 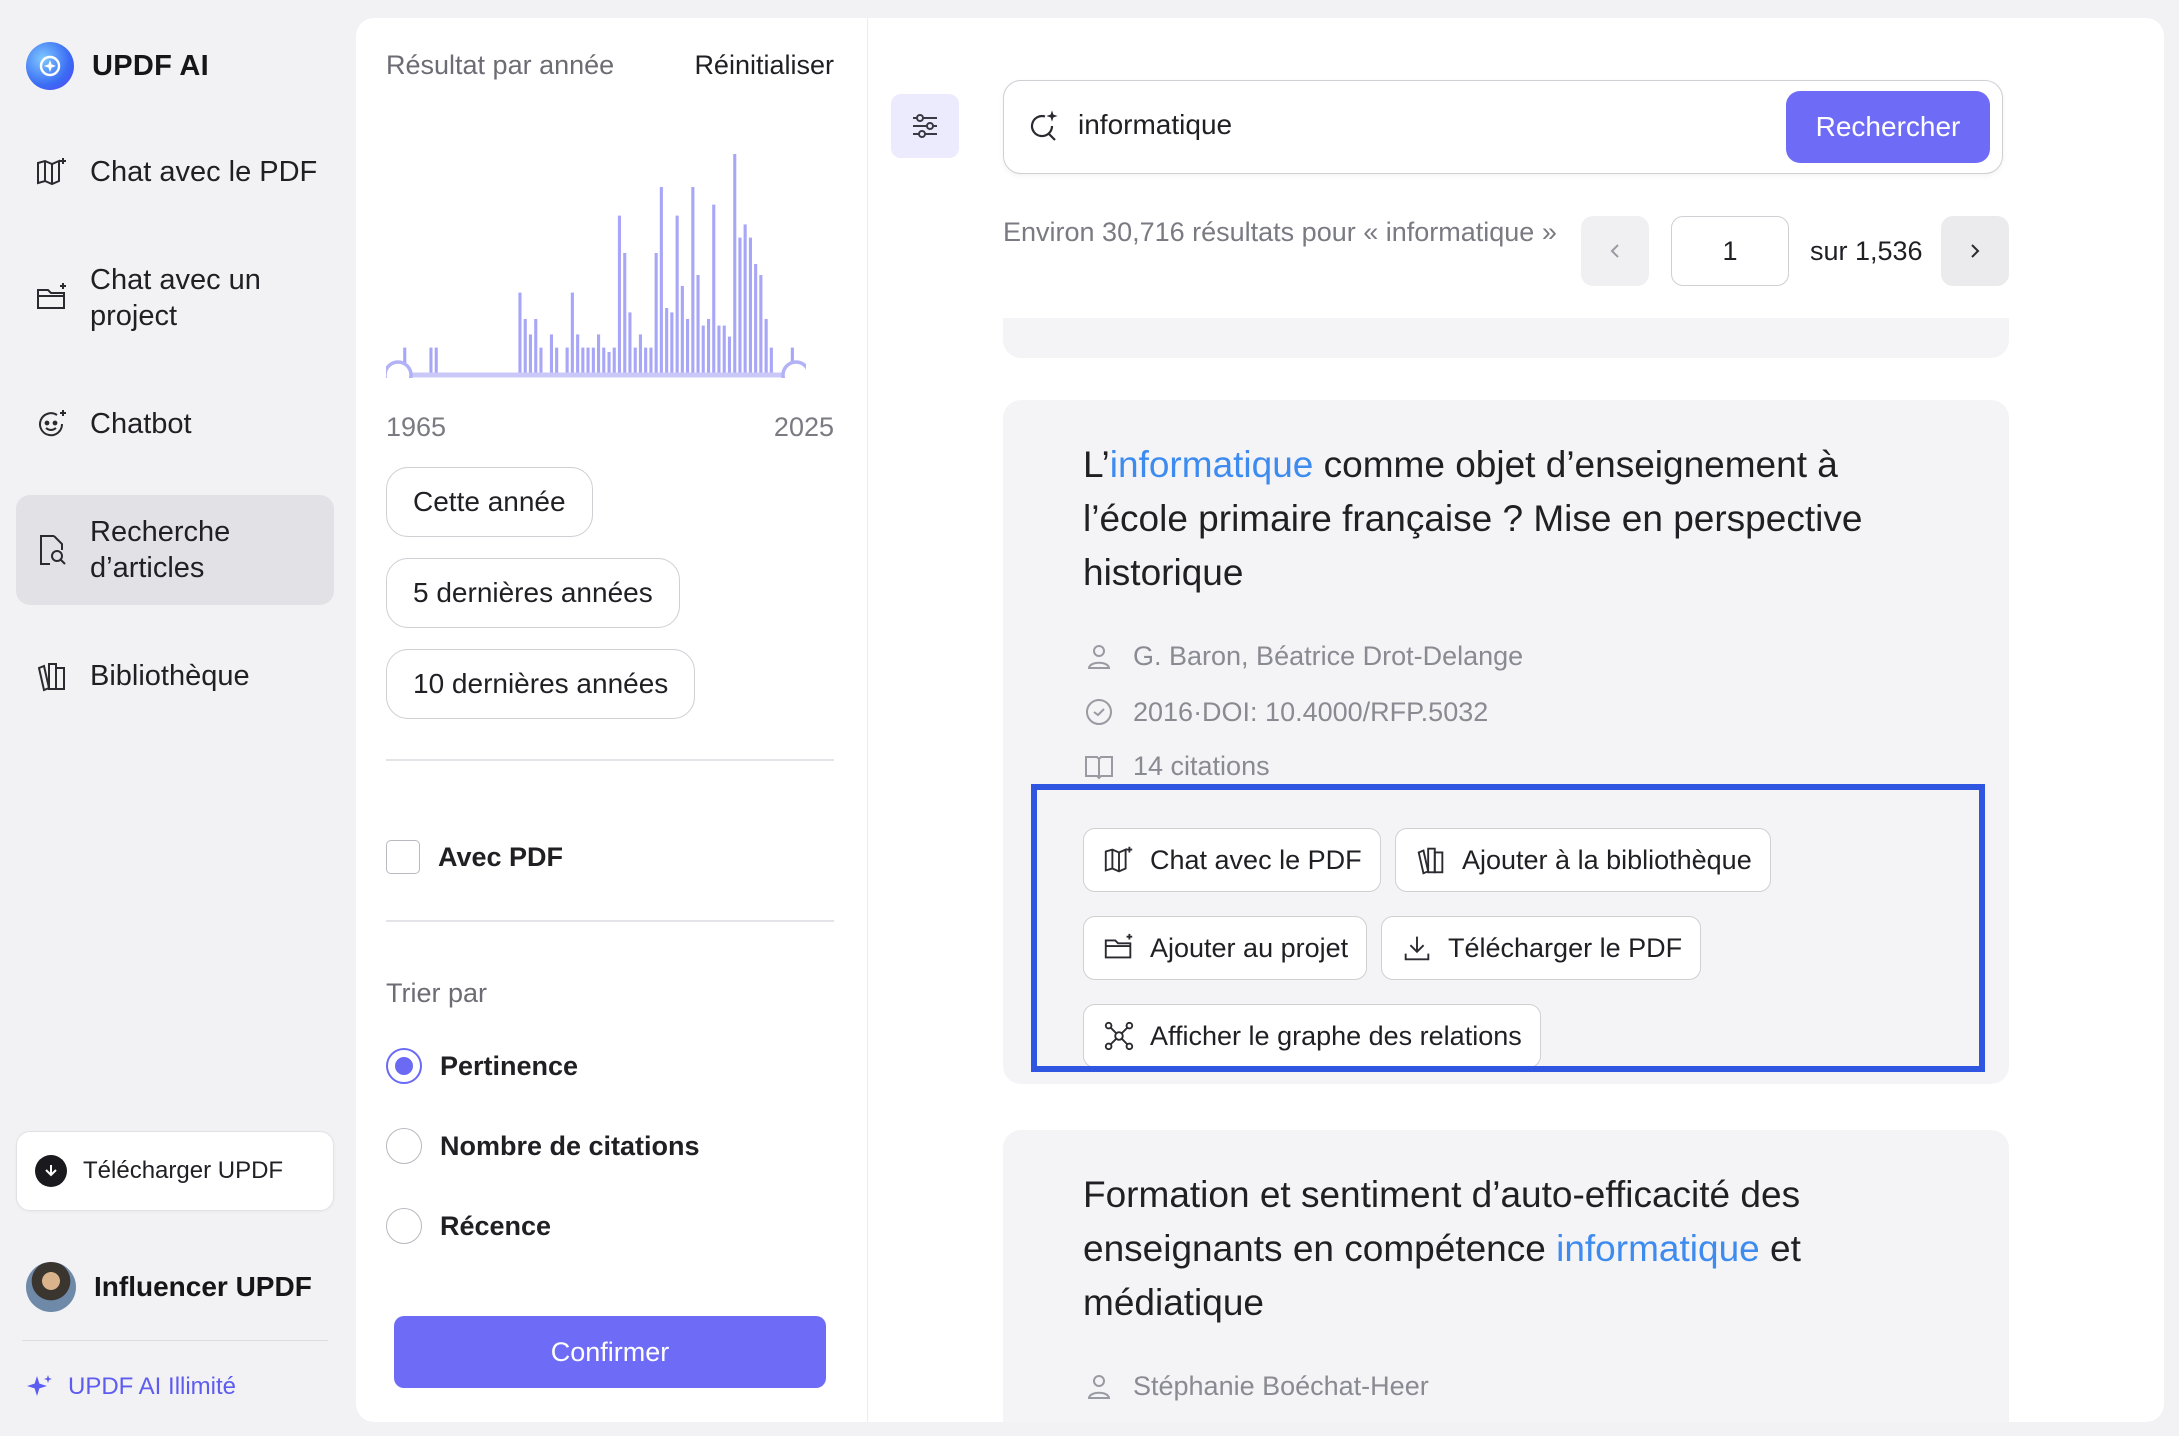 I want to click on chevron-left-icon, so click(x=1615, y=251).